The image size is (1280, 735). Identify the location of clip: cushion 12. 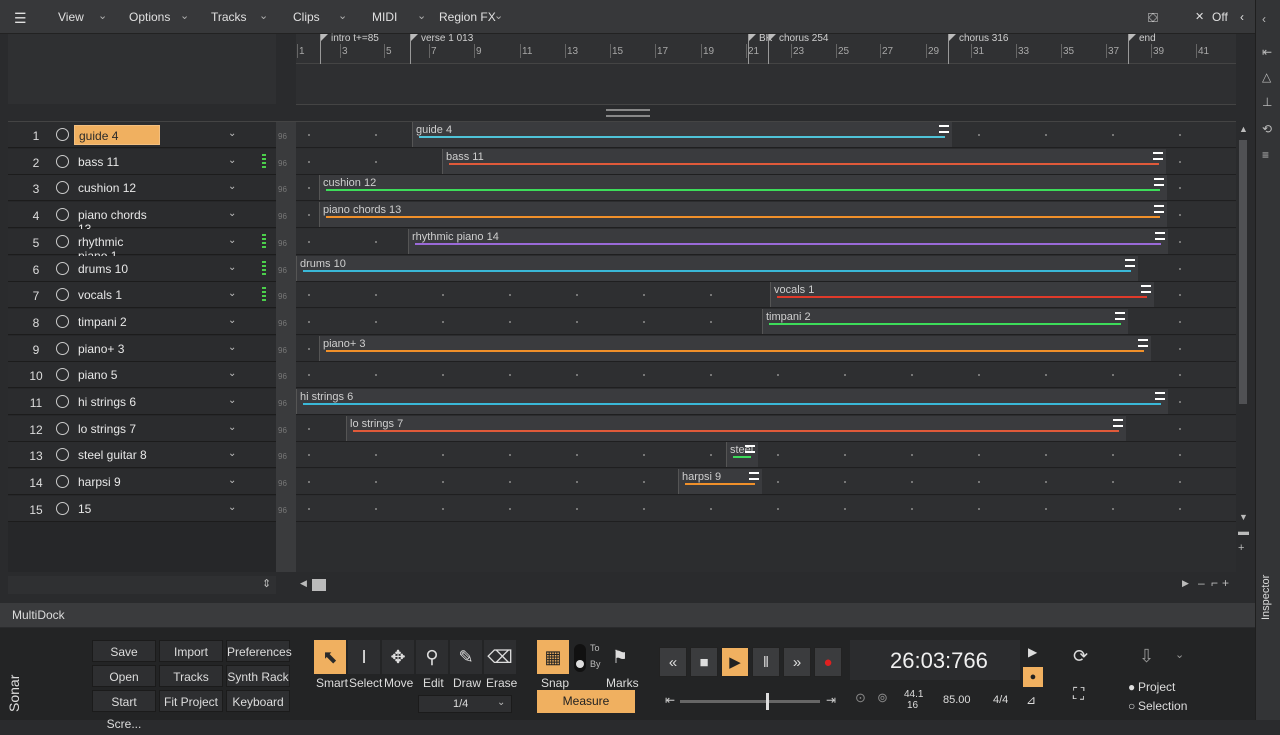
(743, 188).